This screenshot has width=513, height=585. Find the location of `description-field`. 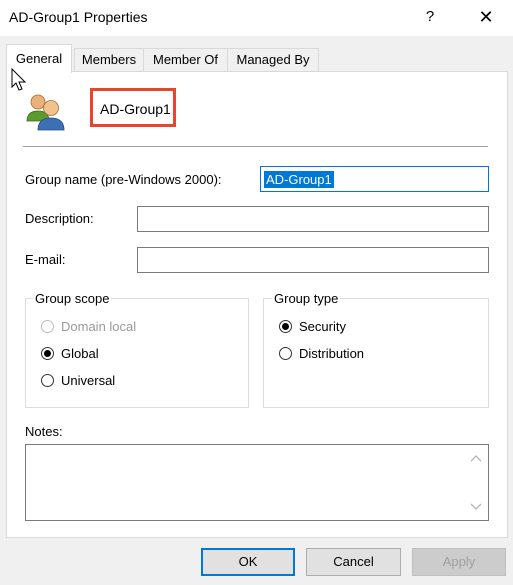

description-field is located at coordinates (313, 219).